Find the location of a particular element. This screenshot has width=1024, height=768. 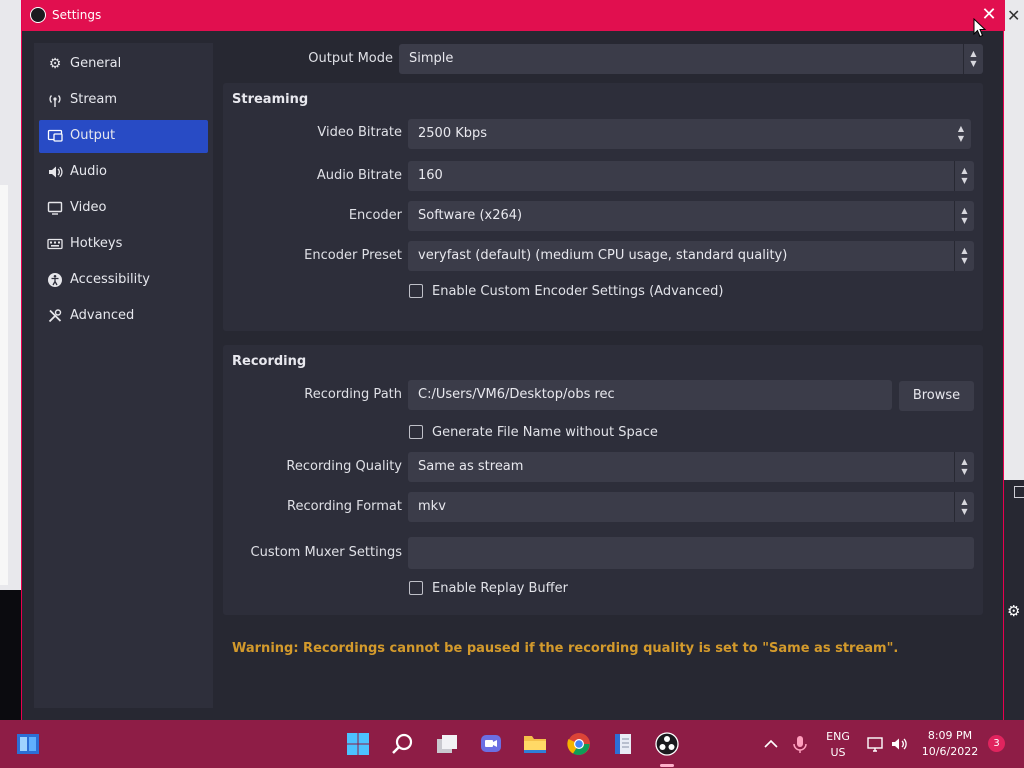

obs-icon is located at coordinates (667, 744).